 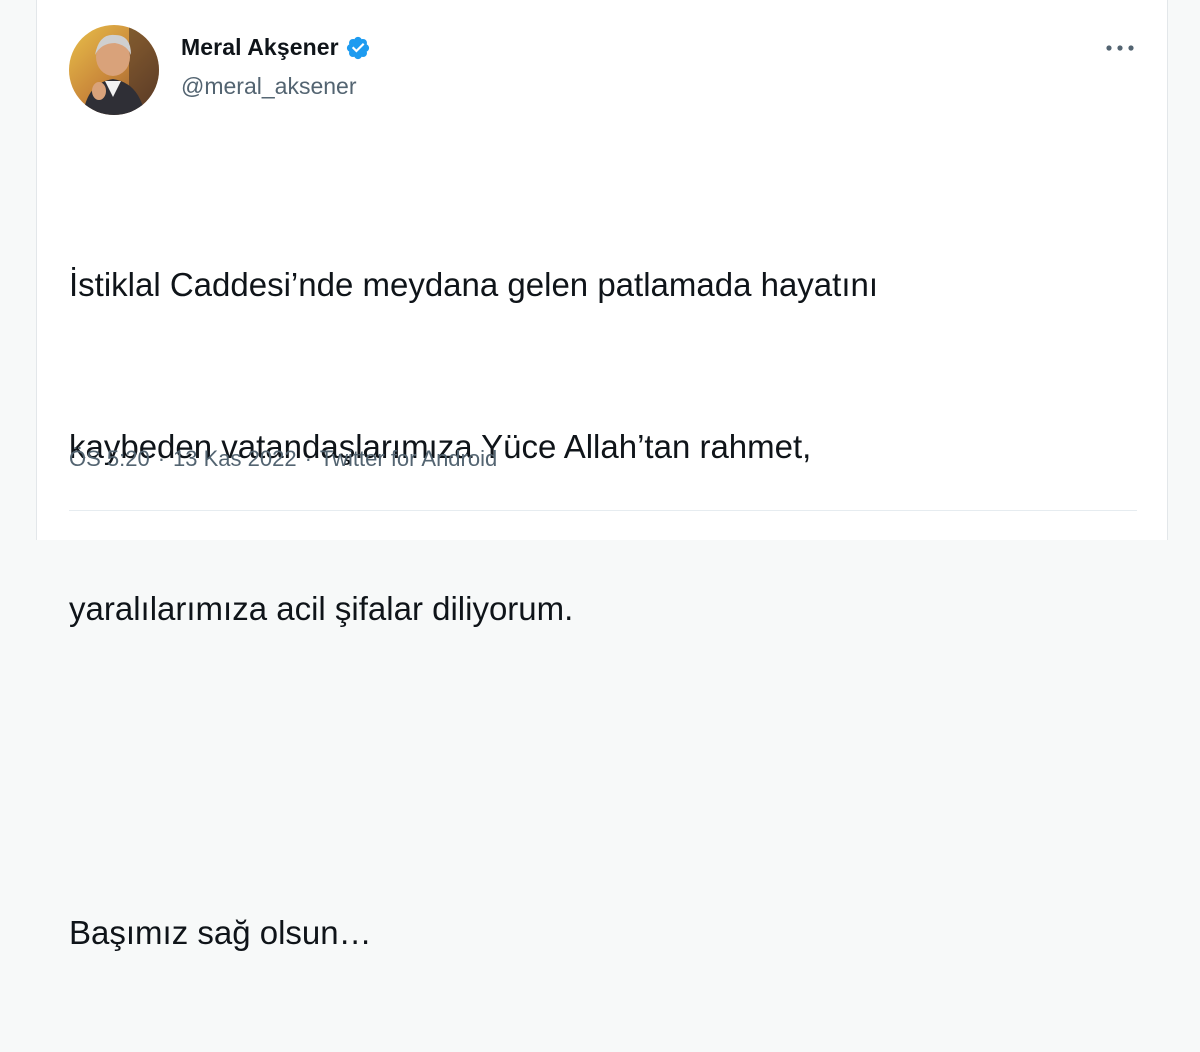 I want to click on author-handle: @meral_aksener, so click(x=268, y=86).